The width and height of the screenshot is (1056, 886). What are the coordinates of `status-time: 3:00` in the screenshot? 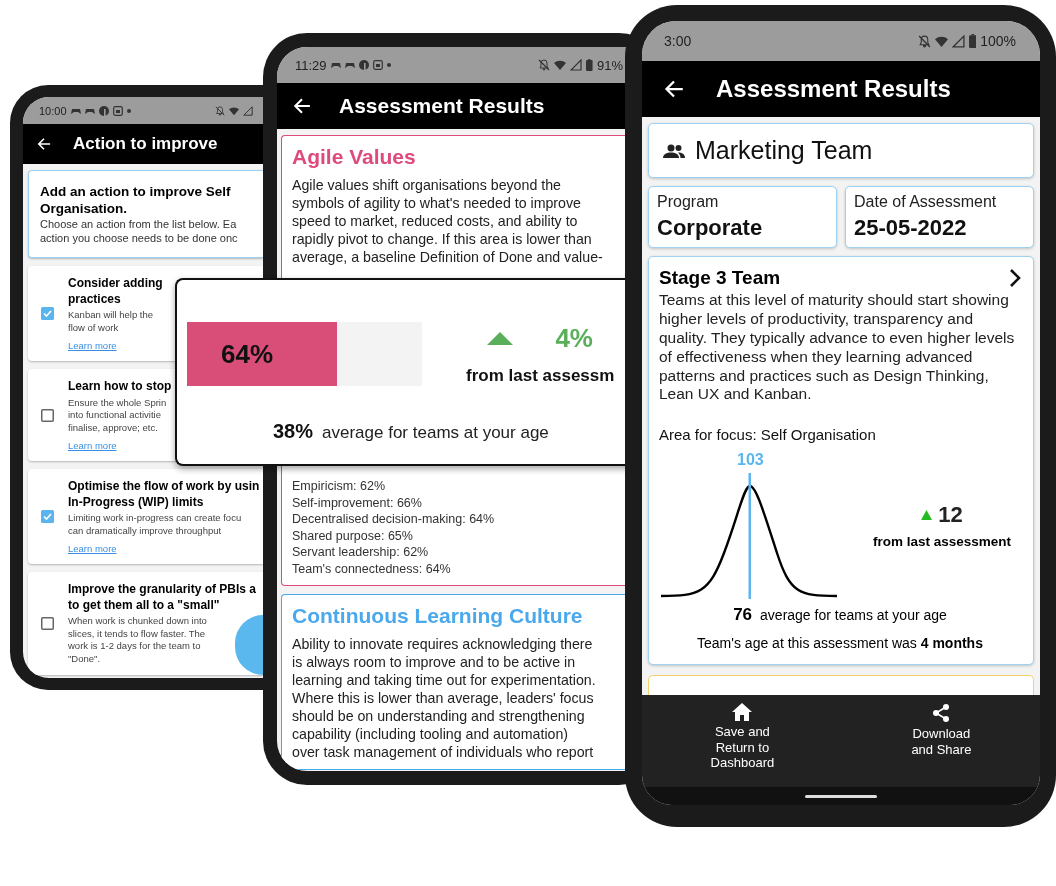 It's located at (678, 41).